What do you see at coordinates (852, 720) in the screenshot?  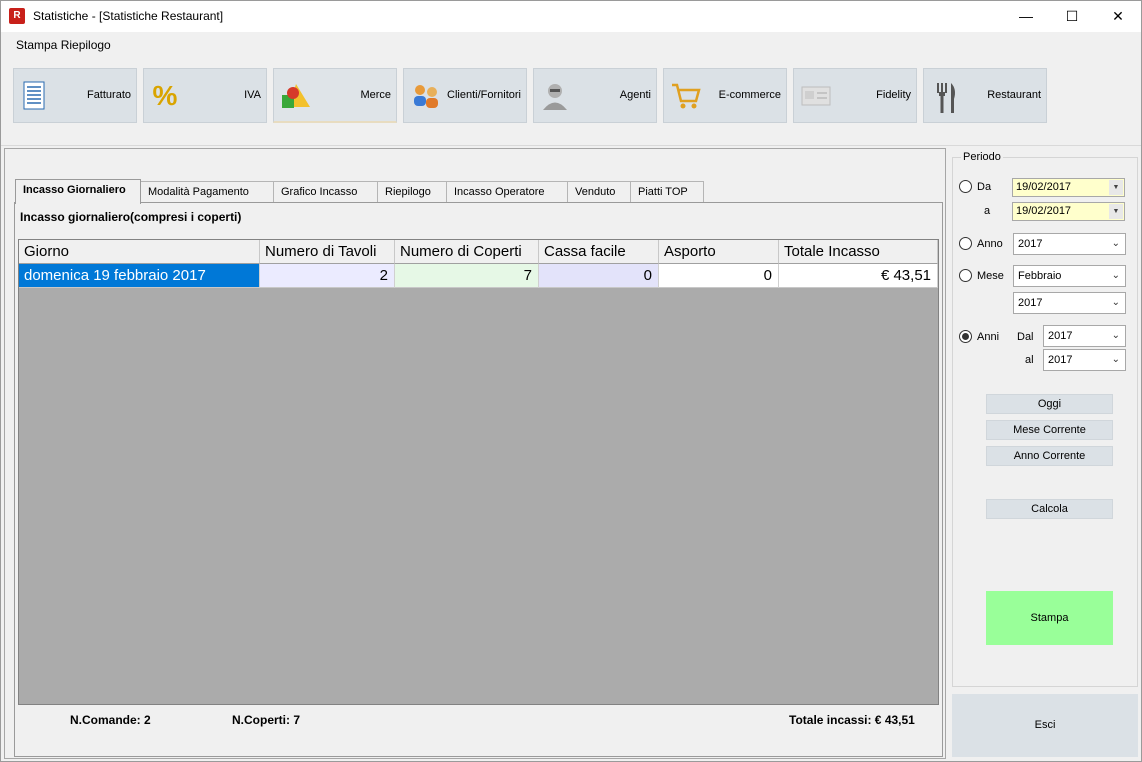 I see `totale-incassi: Totale incassi: € 43,51` at bounding box center [852, 720].